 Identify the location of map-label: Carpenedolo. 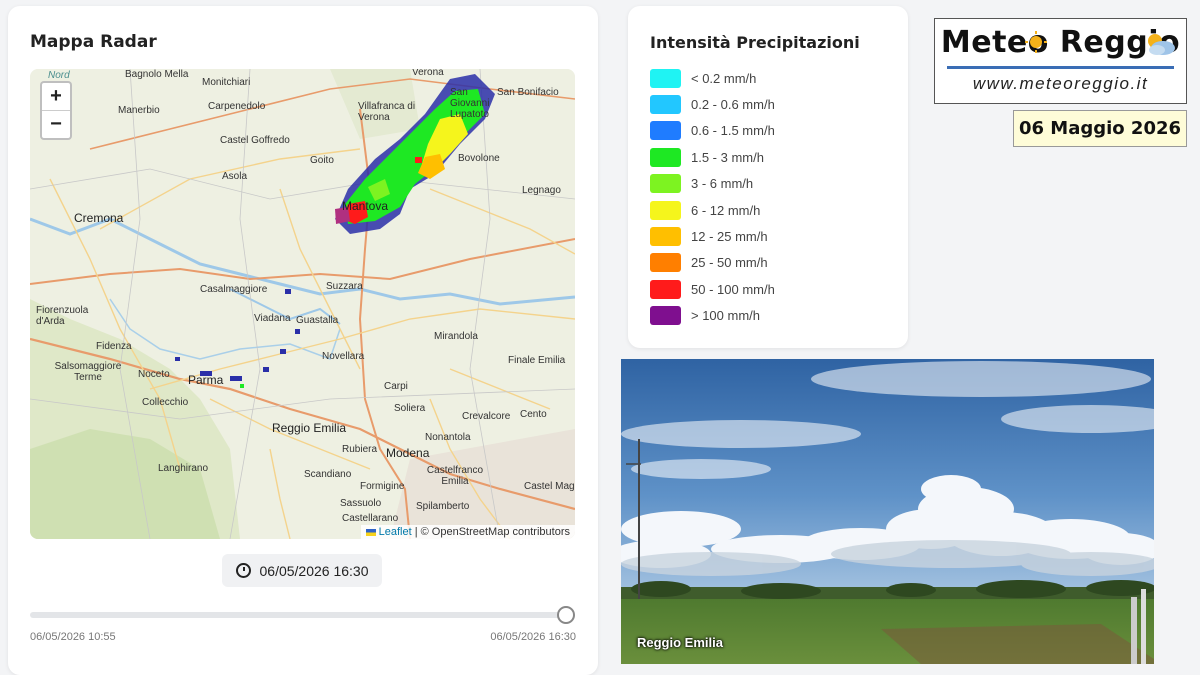
(237, 106).